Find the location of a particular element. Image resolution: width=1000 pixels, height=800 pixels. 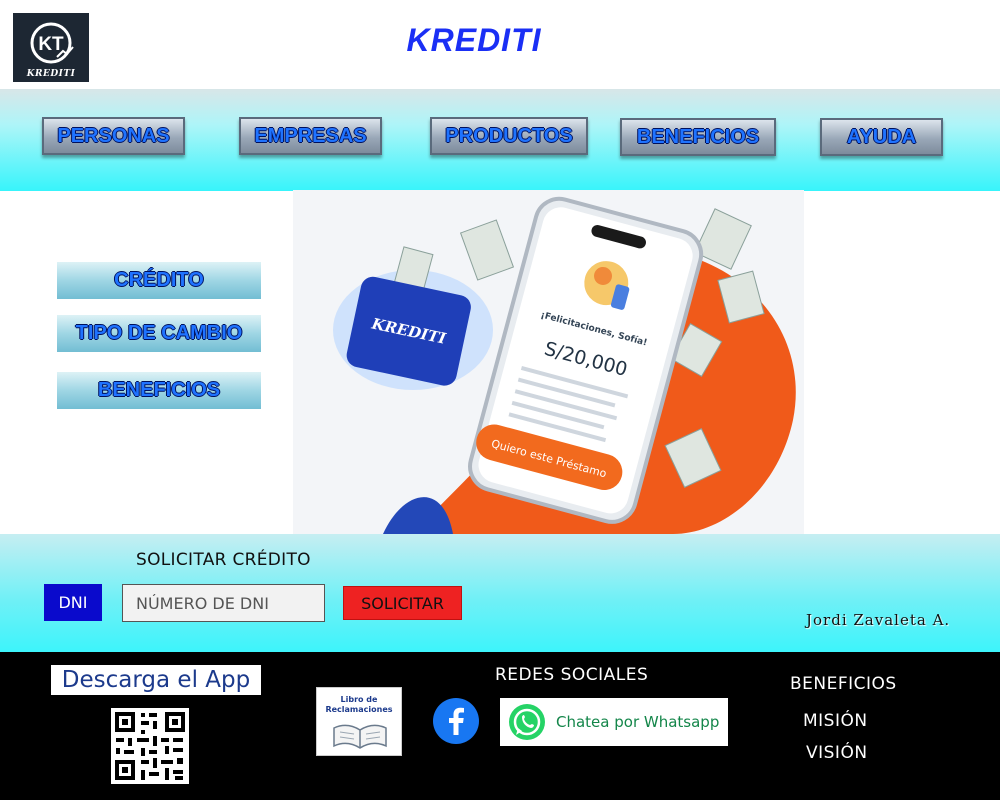

whatsapp-button: Chatea por Whatsapp is located at coordinates (614, 722).